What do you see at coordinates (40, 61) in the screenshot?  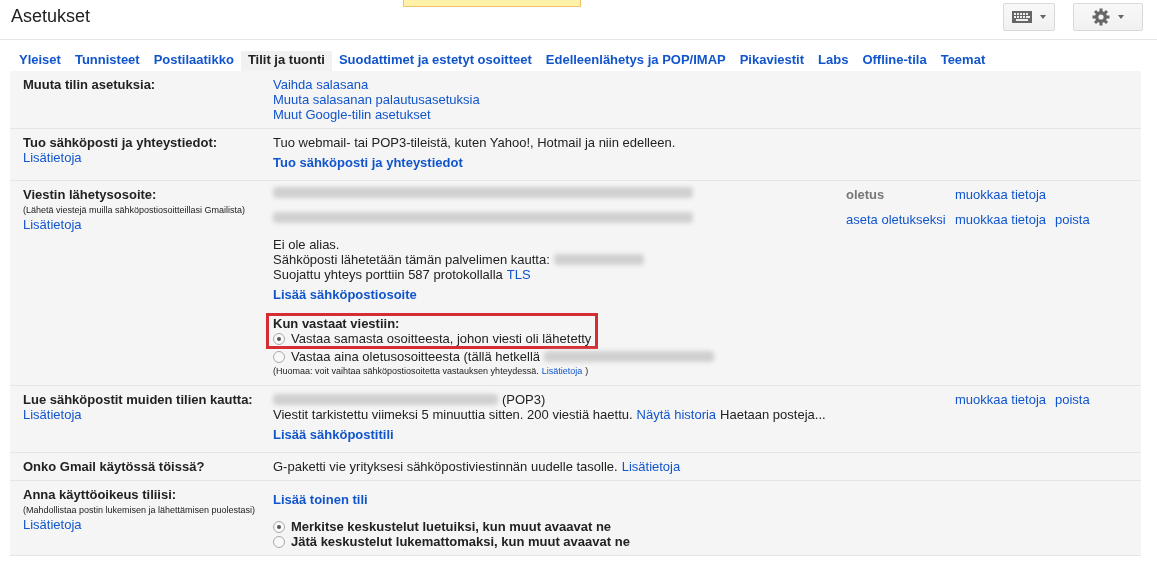 I see `settings-tab: Yleiset` at bounding box center [40, 61].